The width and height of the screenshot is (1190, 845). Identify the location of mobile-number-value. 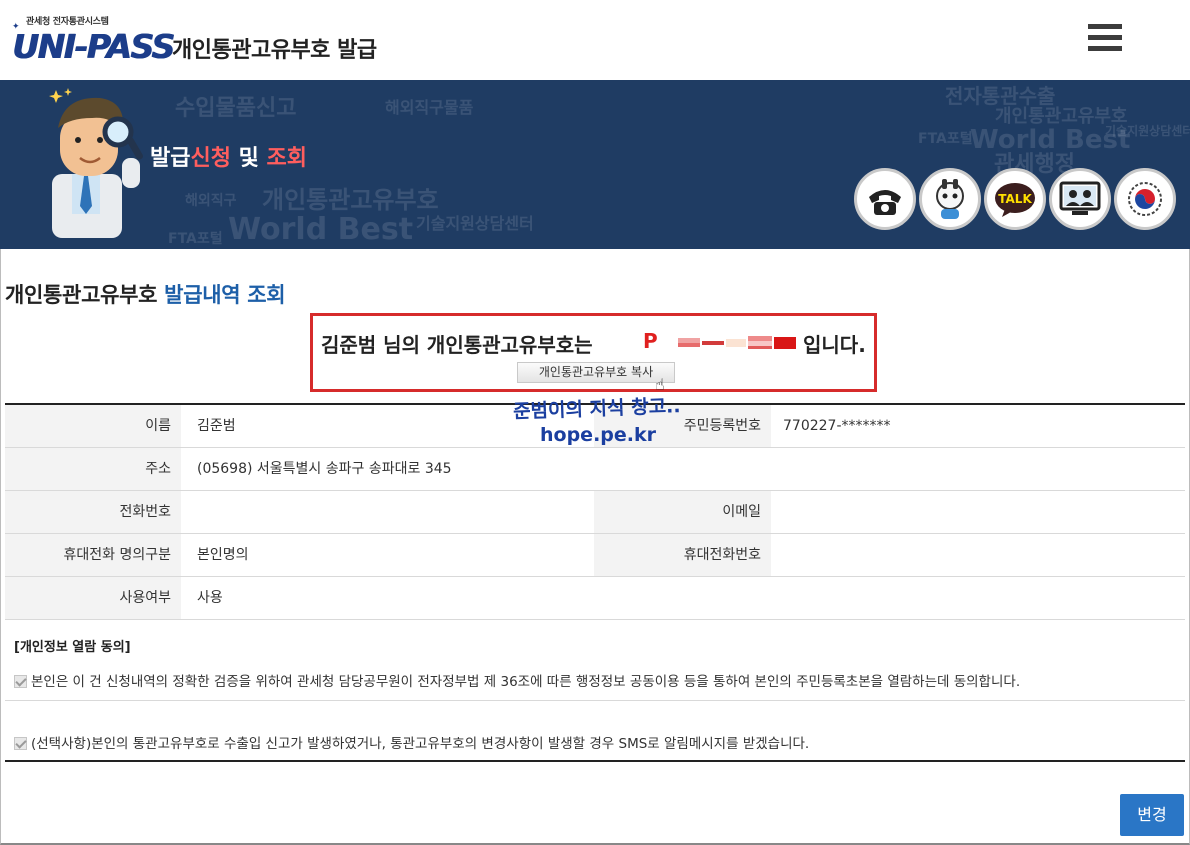
(978, 555).